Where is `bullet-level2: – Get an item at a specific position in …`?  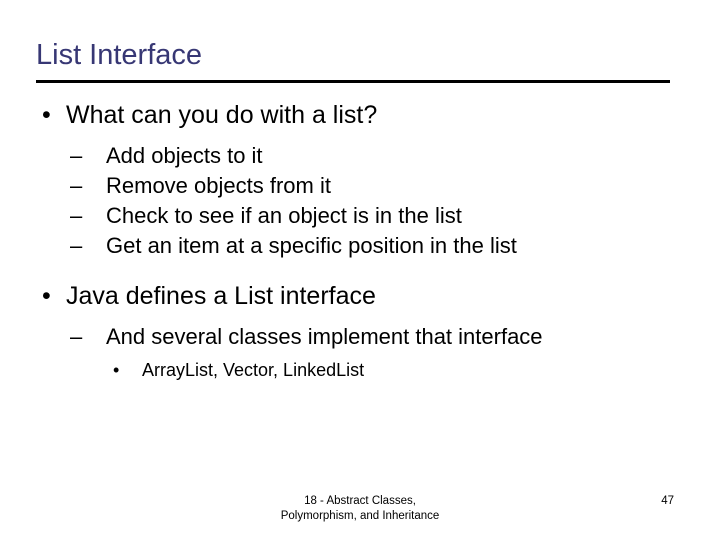 bullet-level2: – Get an item at a specific position in … is located at coordinates (361, 246).